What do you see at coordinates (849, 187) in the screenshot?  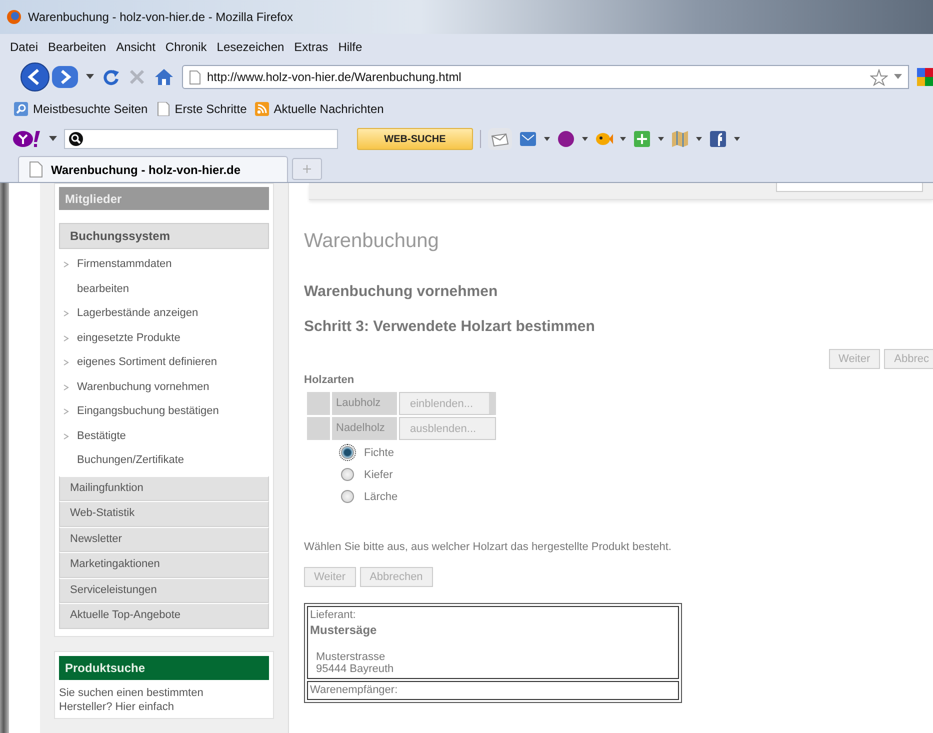 I see `input-field` at bounding box center [849, 187].